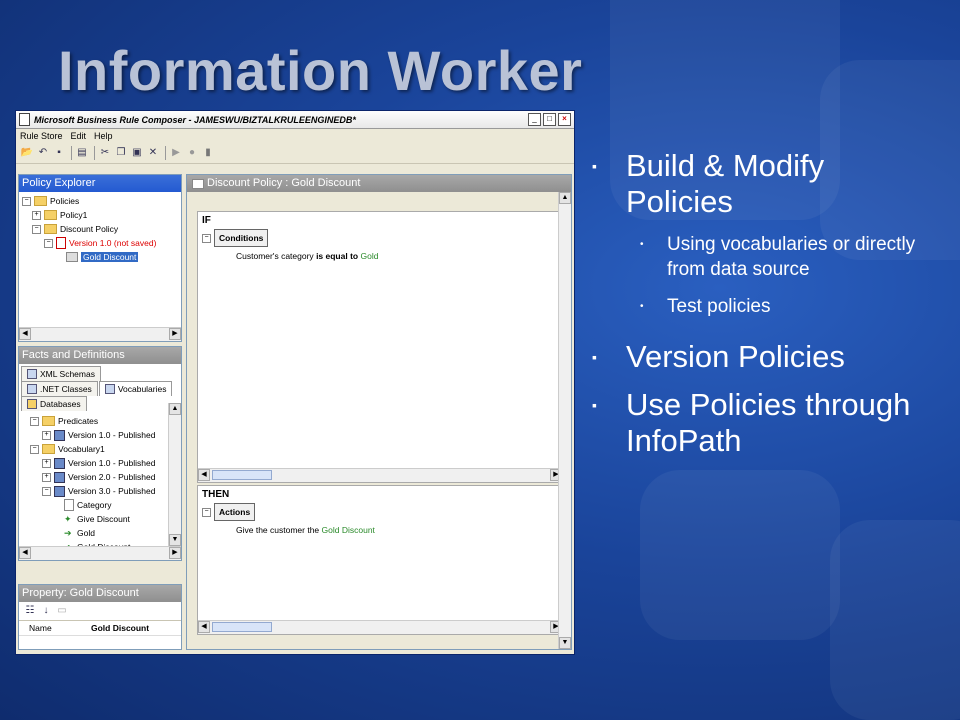  I want to click on condition-value: Gold, so click(369, 256).